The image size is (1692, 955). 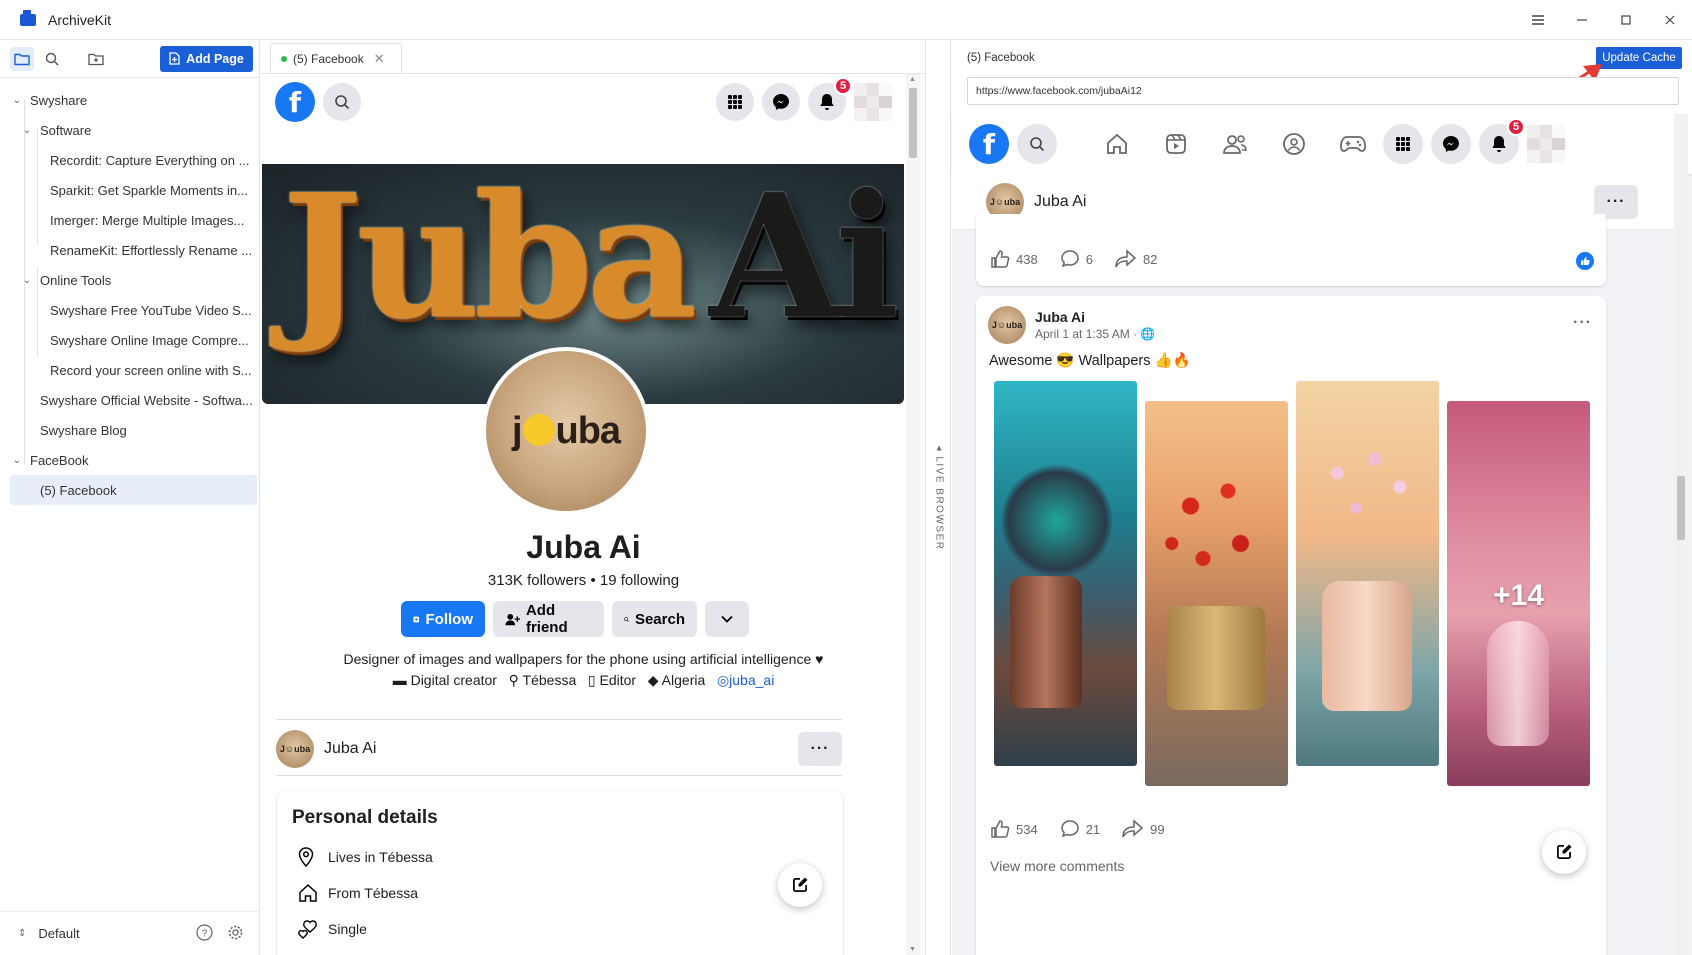 What do you see at coordinates (1639, 58) in the screenshot?
I see `update-cache-button: Update Cache` at bounding box center [1639, 58].